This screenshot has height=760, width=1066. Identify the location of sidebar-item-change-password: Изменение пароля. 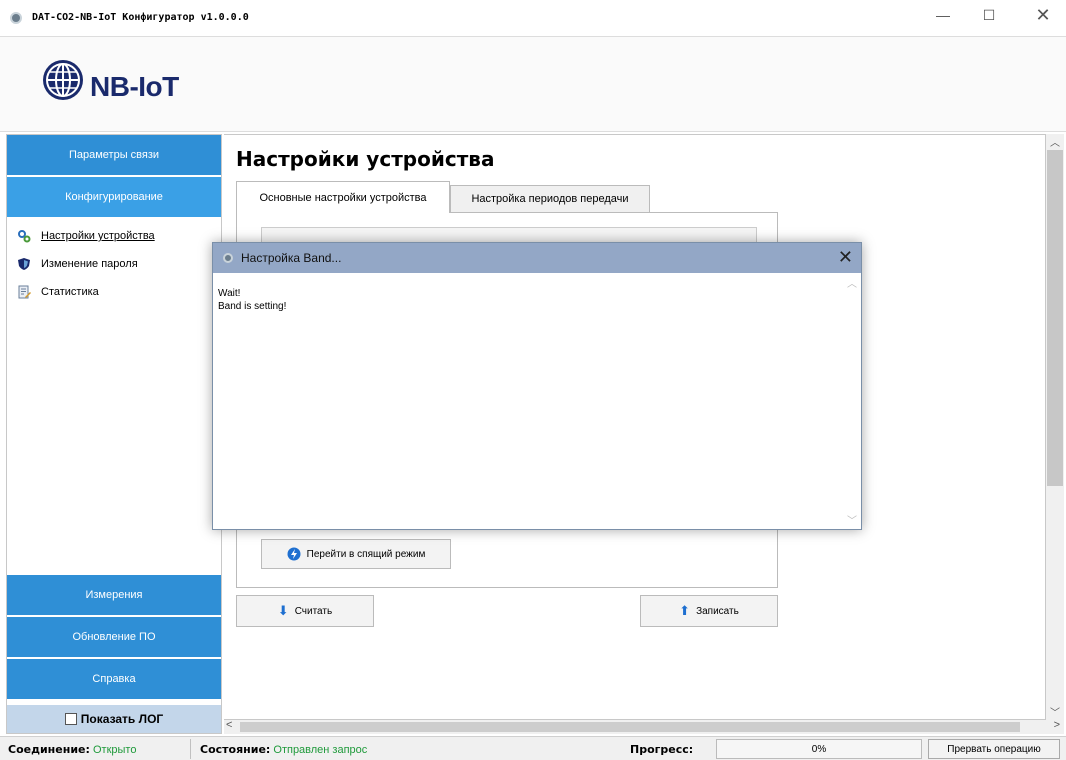
(77, 264).